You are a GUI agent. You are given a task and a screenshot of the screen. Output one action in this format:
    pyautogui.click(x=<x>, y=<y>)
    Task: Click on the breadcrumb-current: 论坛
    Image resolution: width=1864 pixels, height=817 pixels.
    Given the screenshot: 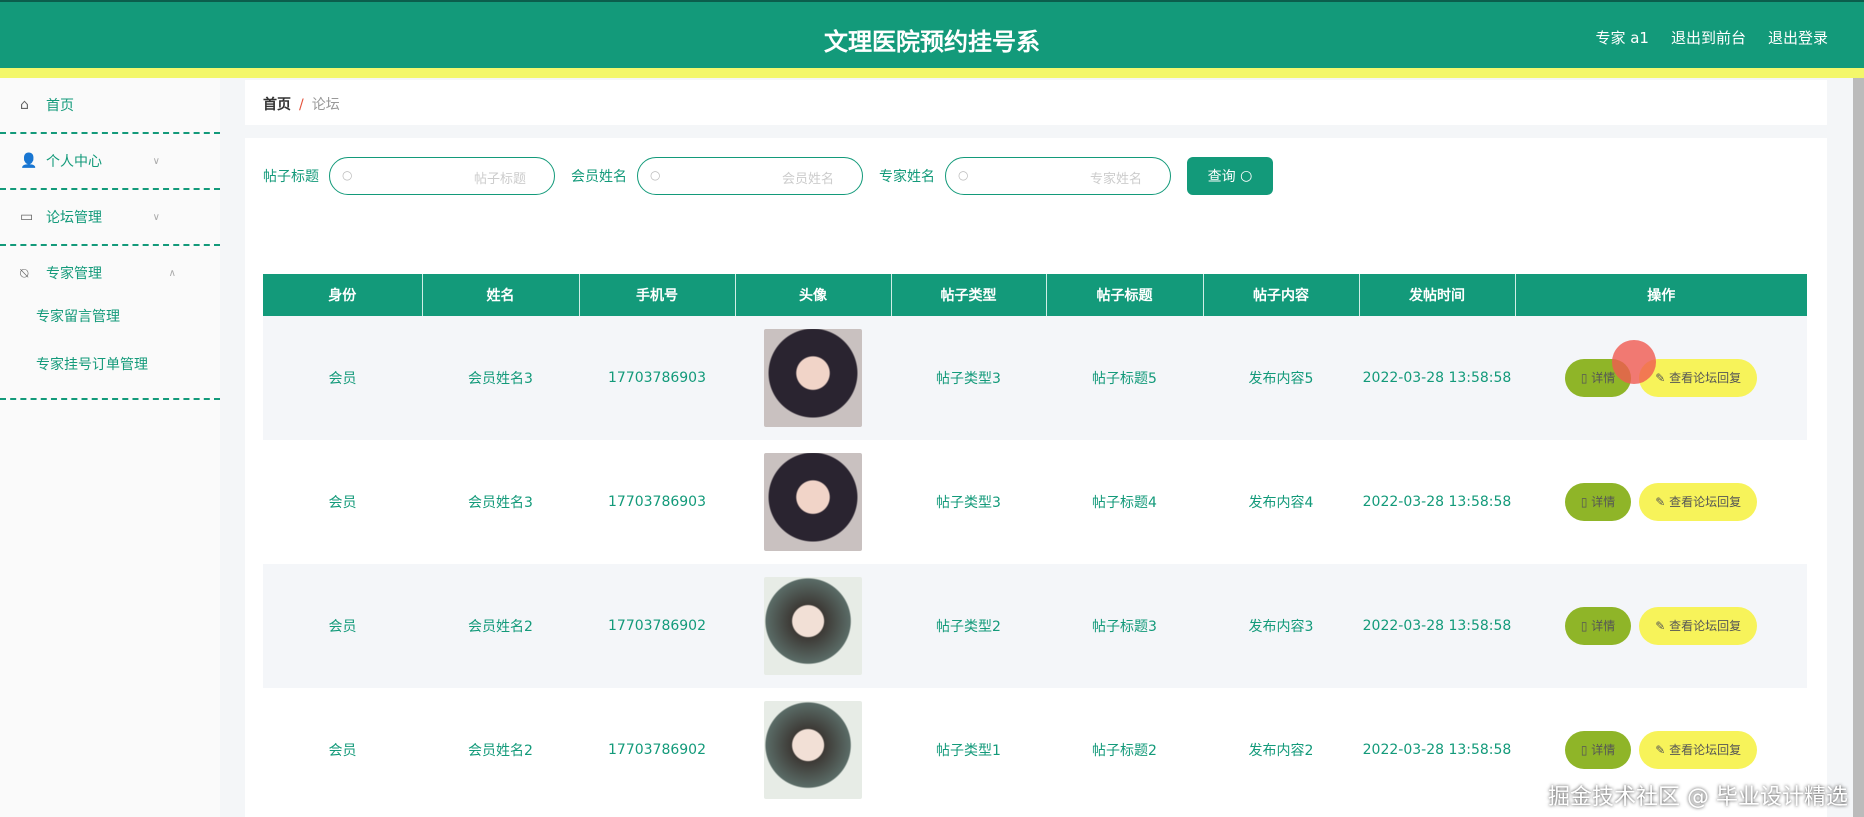 What is the action you would take?
    pyautogui.click(x=325, y=105)
    